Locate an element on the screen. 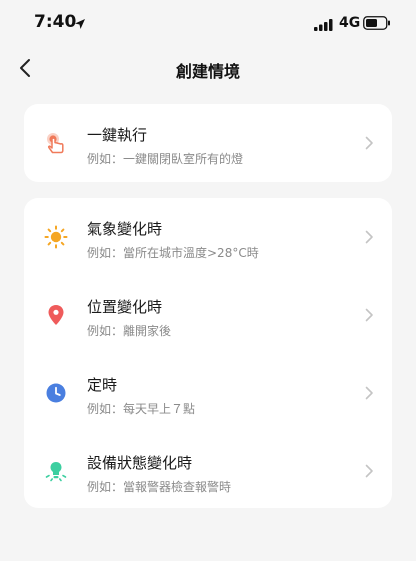 The height and width of the screenshot is (561, 416). location-pin-icon is located at coordinates (56, 315).